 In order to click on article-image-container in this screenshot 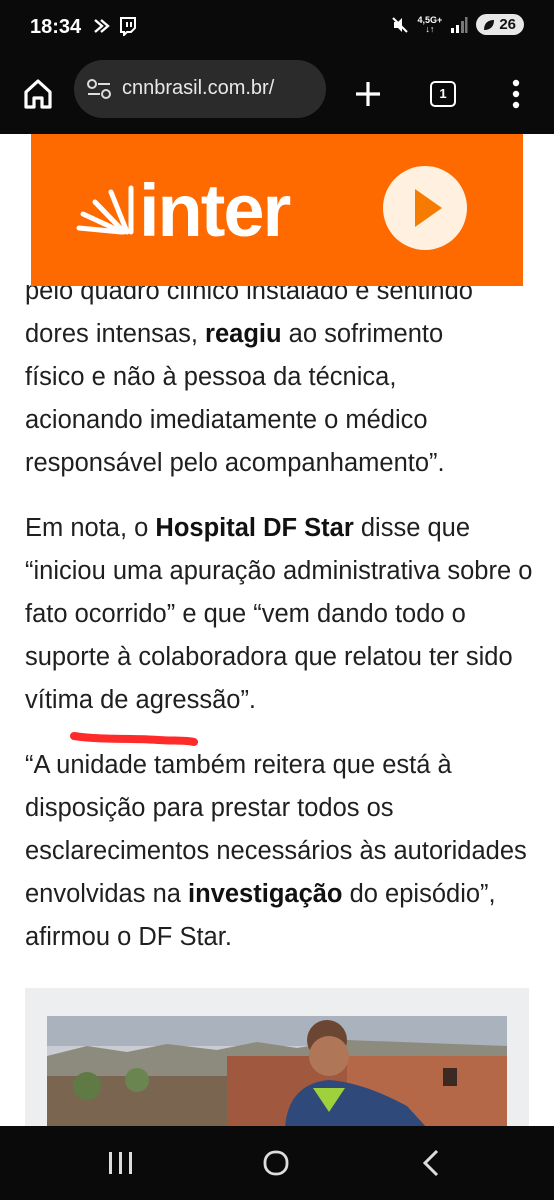, I will do `click(277, 1058)`.